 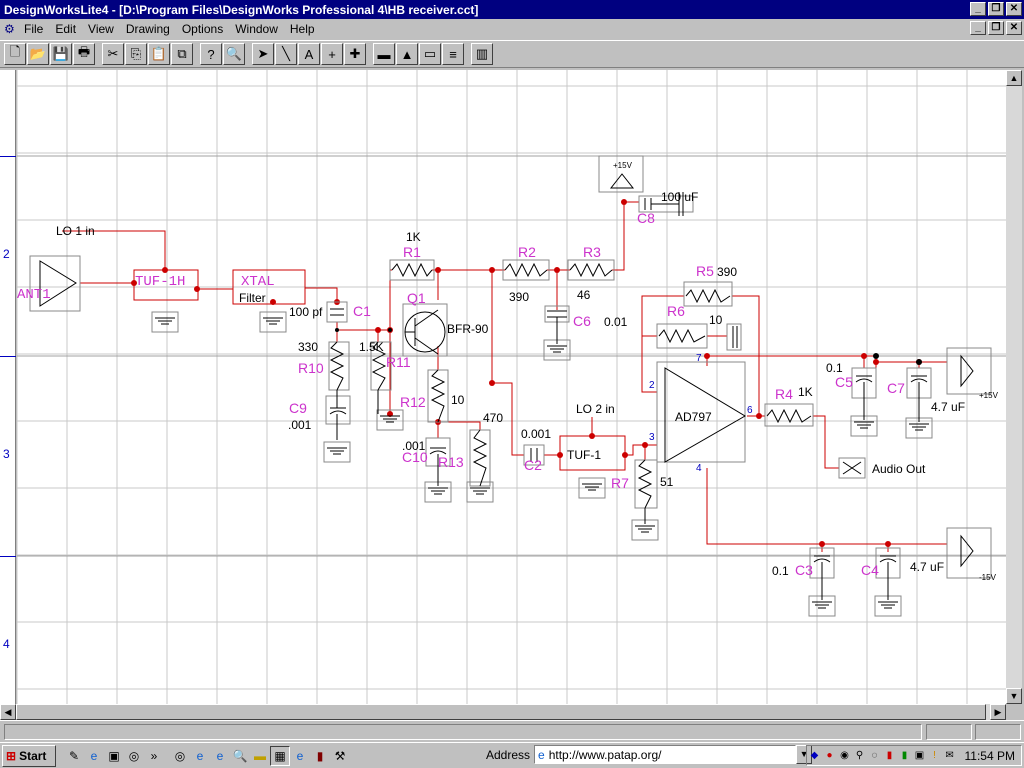 What do you see at coordinates (875, 756) in the screenshot?
I see `tray-volume-icon: ◌` at bounding box center [875, 756].